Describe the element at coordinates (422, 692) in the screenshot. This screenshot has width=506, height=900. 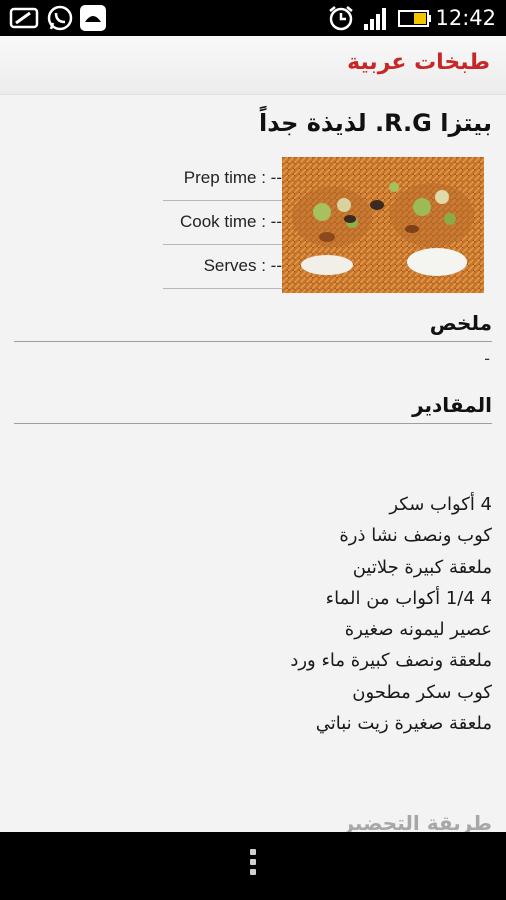
I see `list-item: كوب سكر مطحون` at that location.